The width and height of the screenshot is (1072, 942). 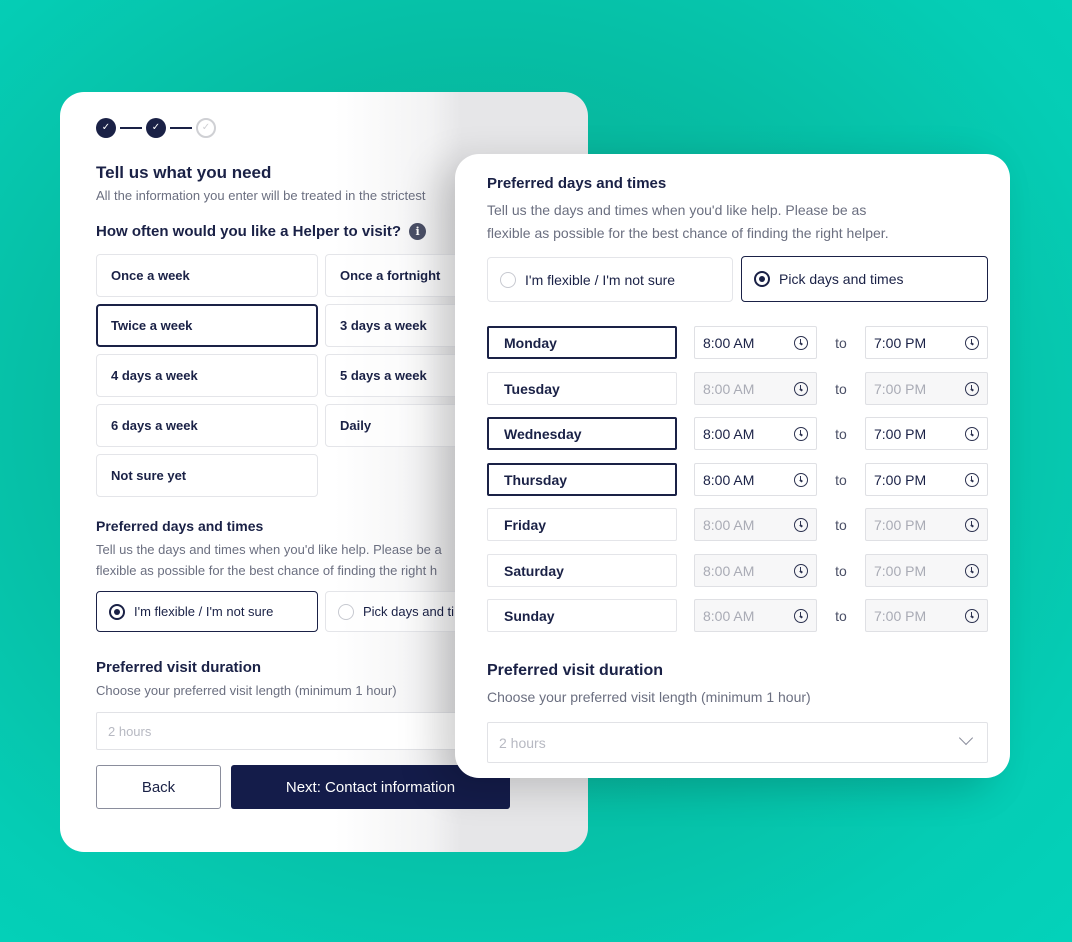 I want to click on start-time-sunday: 8:00 AM, so click(x=755, y=615).